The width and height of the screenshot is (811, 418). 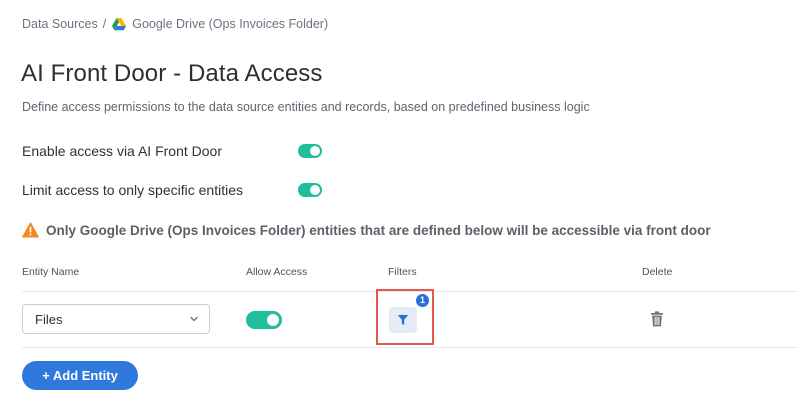 I want to click on filter-icon, so click(x=403, y=320).